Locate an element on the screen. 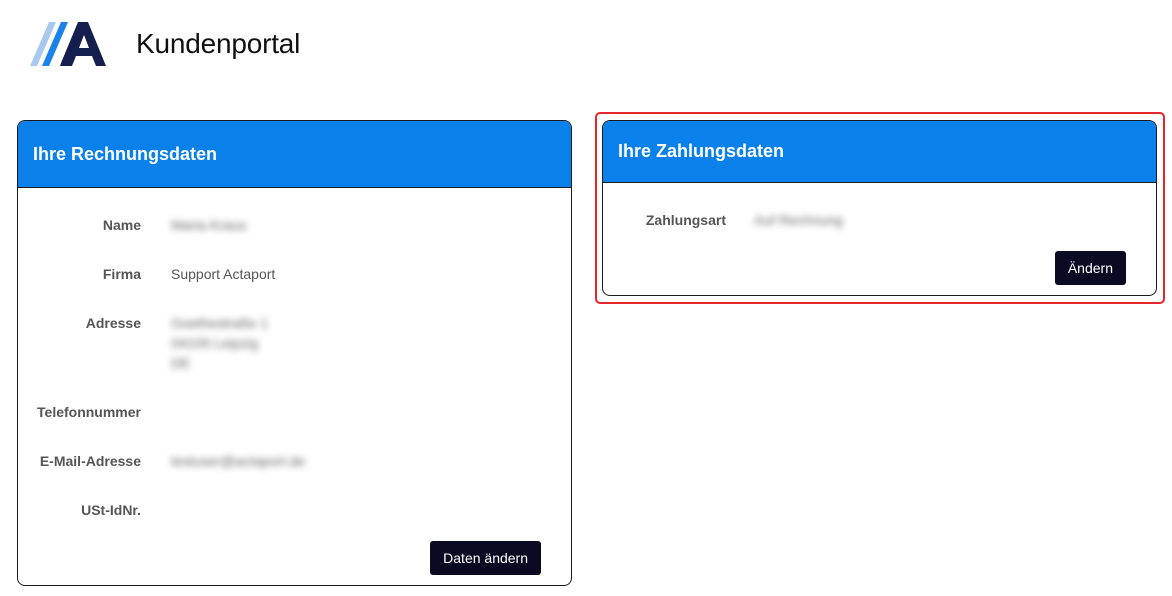 This screenshot has height=596, width=1172. app-title: Kundenportal is located at coordinates (218, 43).